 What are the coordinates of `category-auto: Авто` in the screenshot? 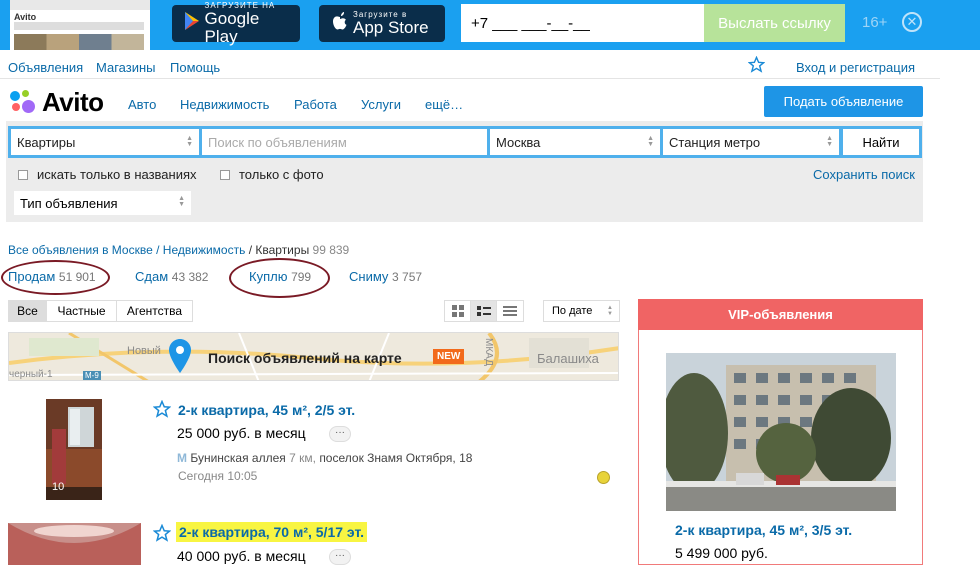 It's located at (142, 104).